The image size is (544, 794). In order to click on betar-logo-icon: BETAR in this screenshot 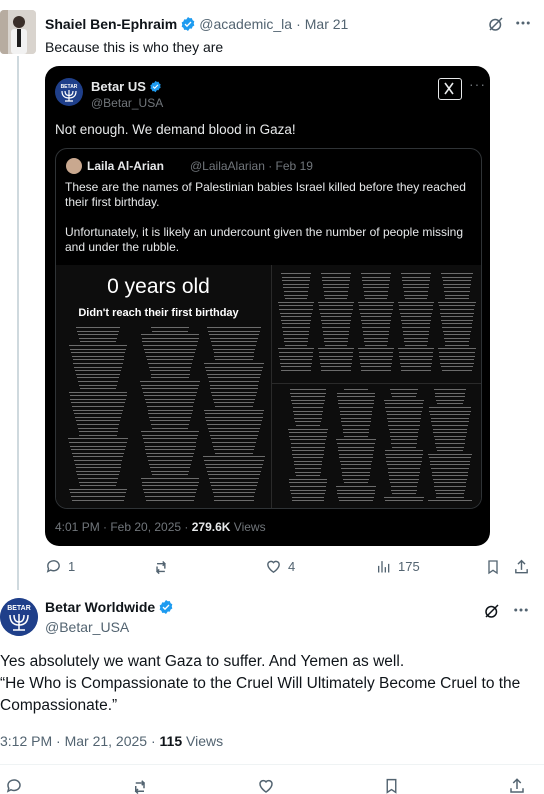, I will do `click(69, 92)`.